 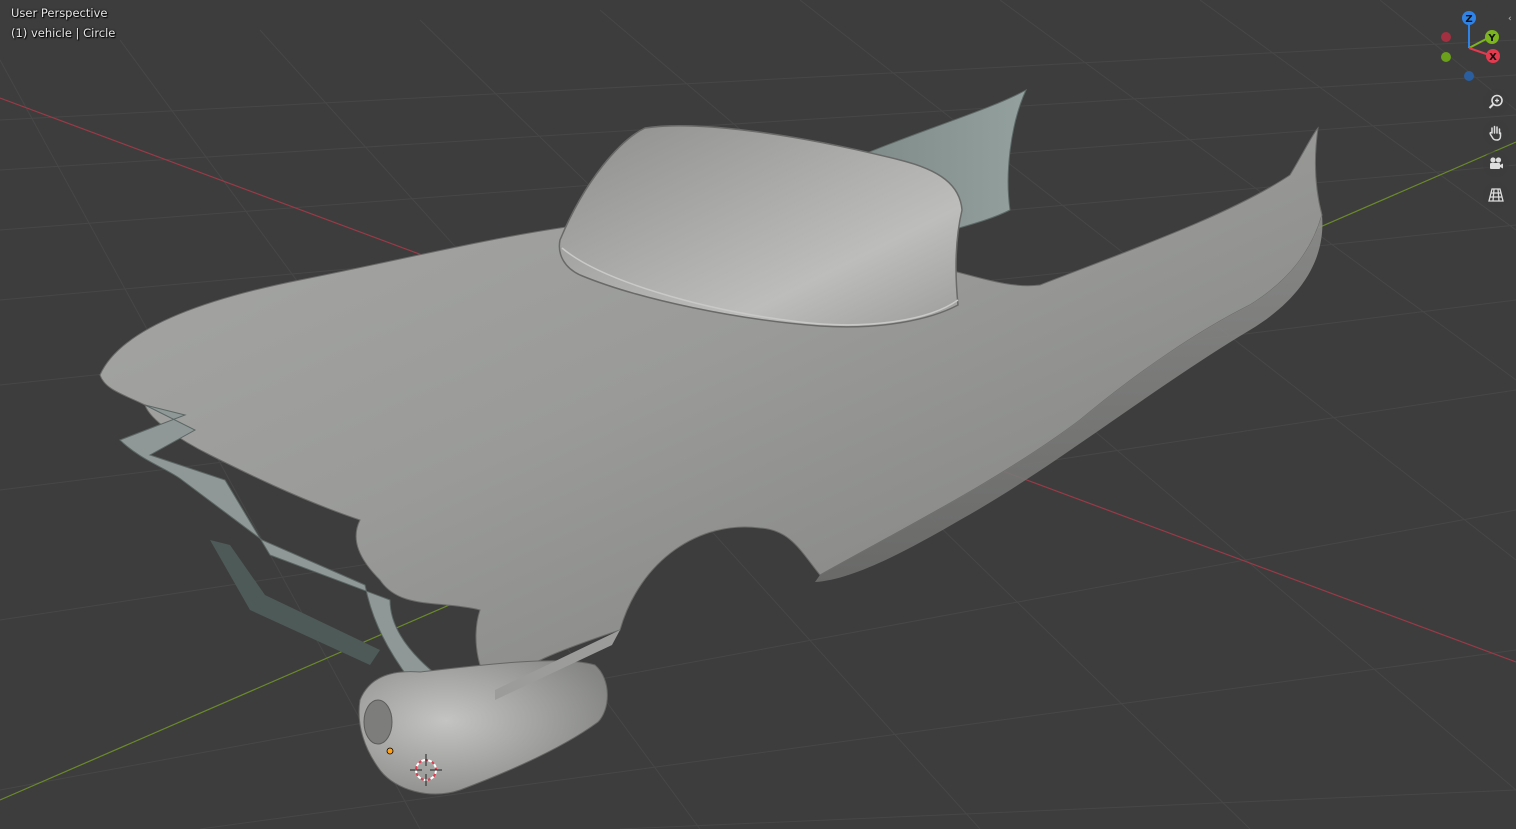 What do you see at coordinates (1469, 76) in the screenshot?
I see `gizmo-neg-z` at bounding box center [1469, 76].